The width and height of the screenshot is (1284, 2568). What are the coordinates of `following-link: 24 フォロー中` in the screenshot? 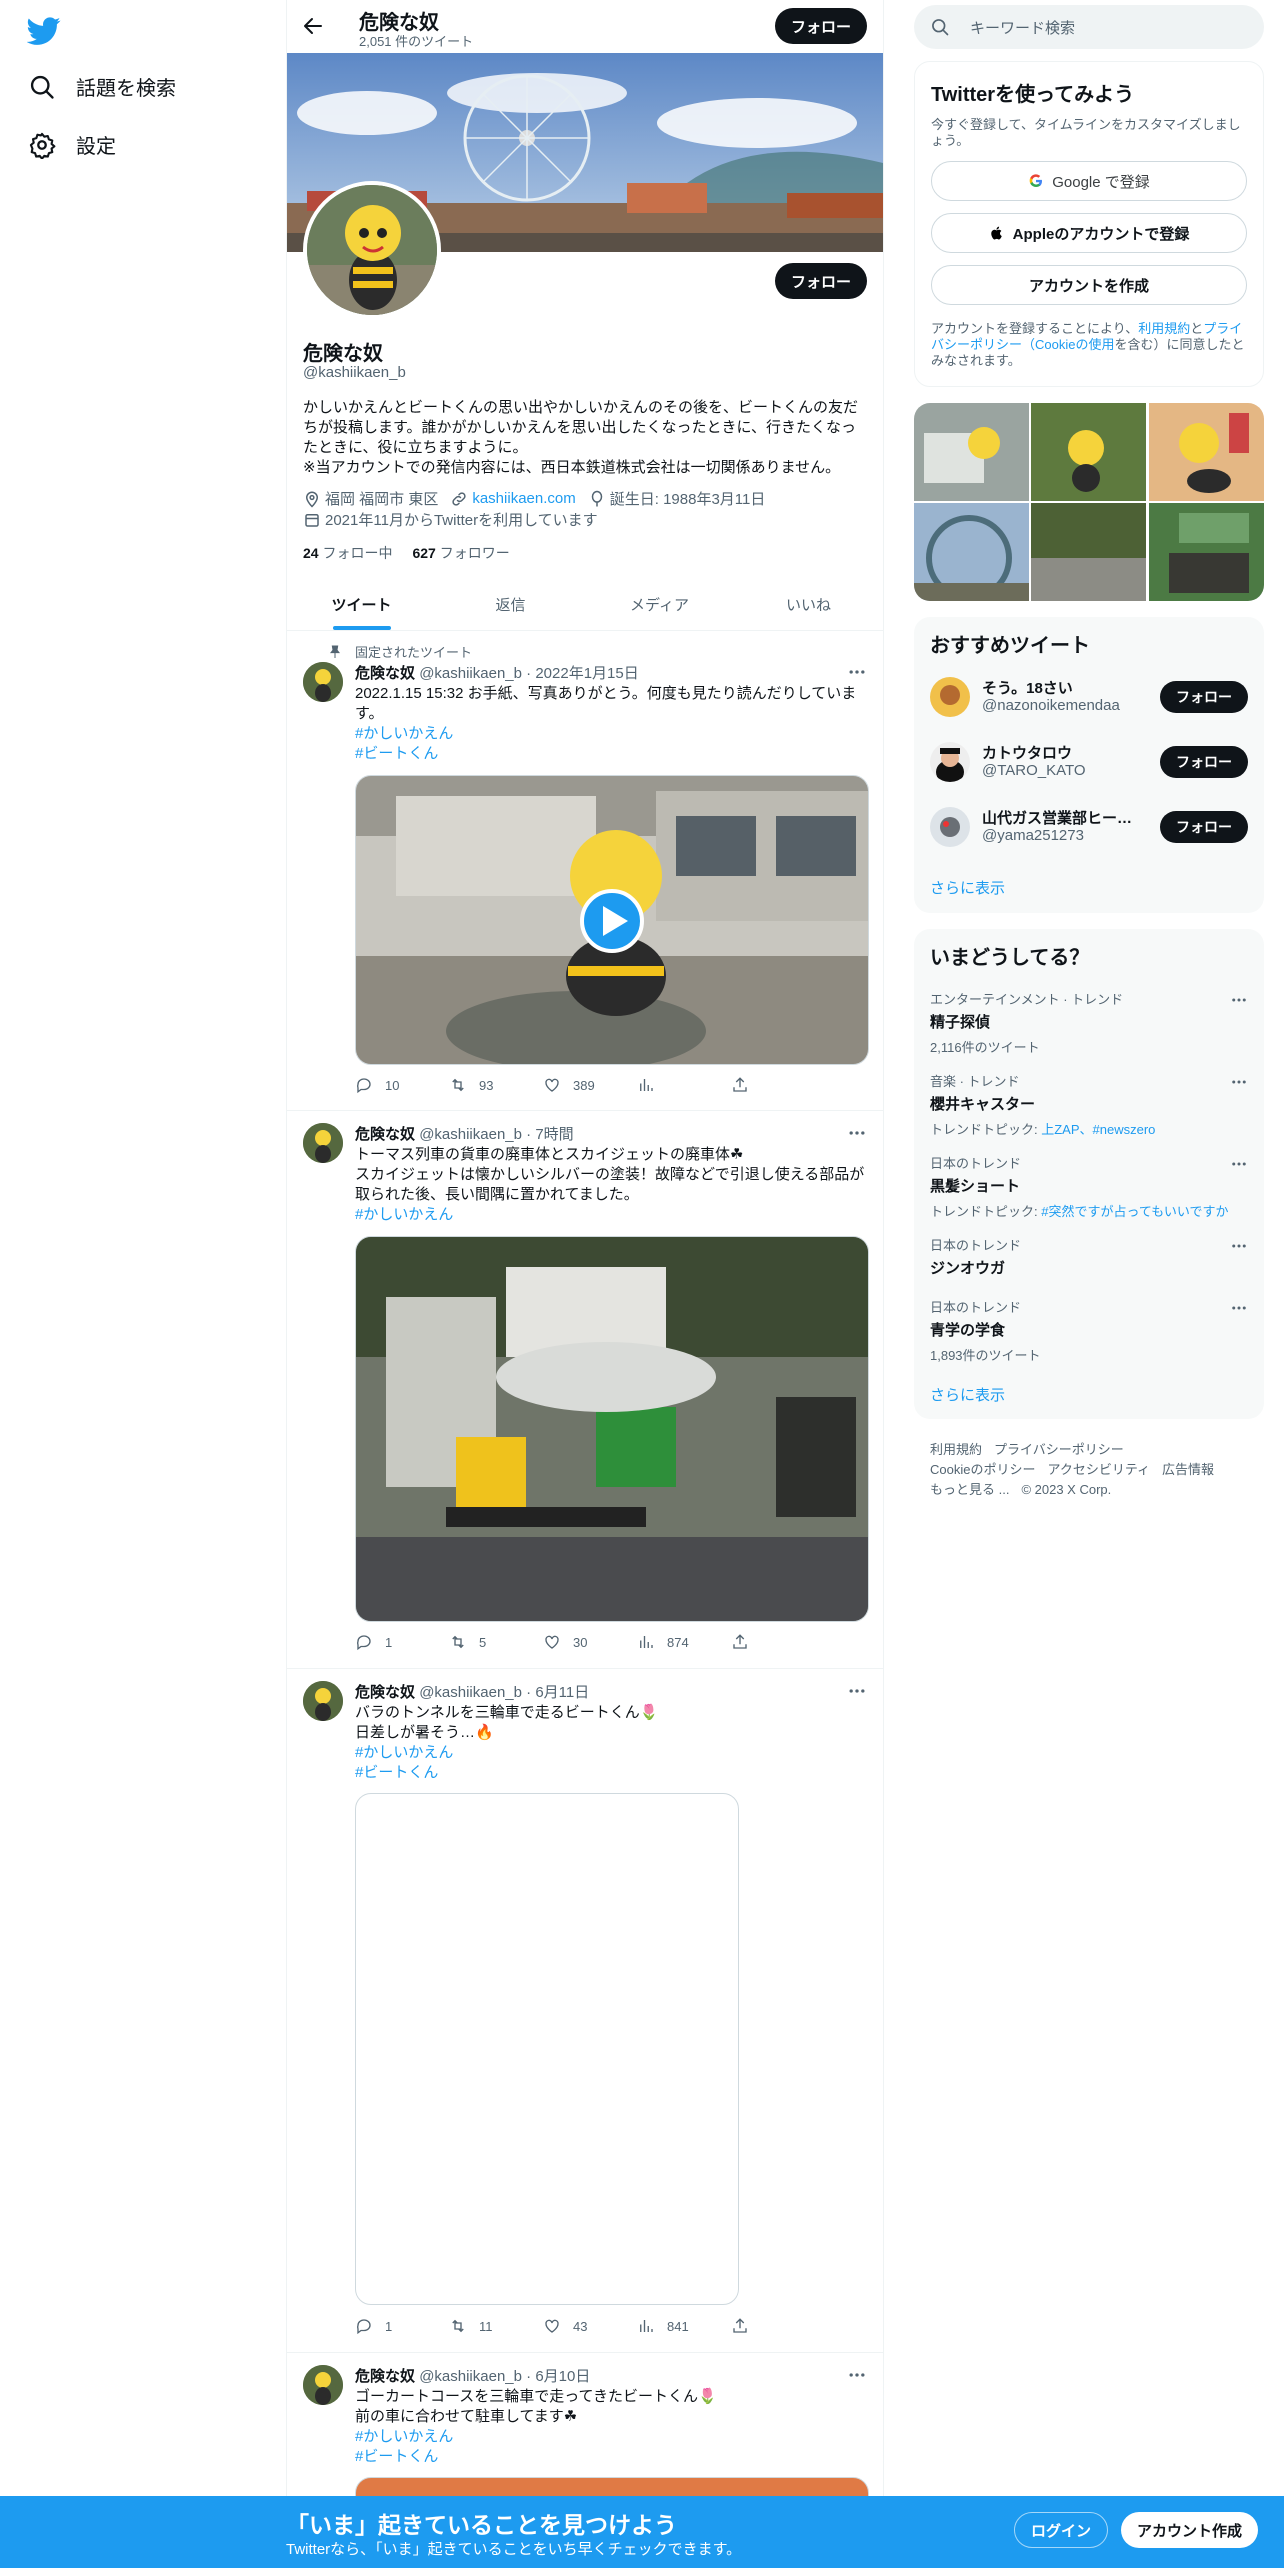 It's located at (347, 553).